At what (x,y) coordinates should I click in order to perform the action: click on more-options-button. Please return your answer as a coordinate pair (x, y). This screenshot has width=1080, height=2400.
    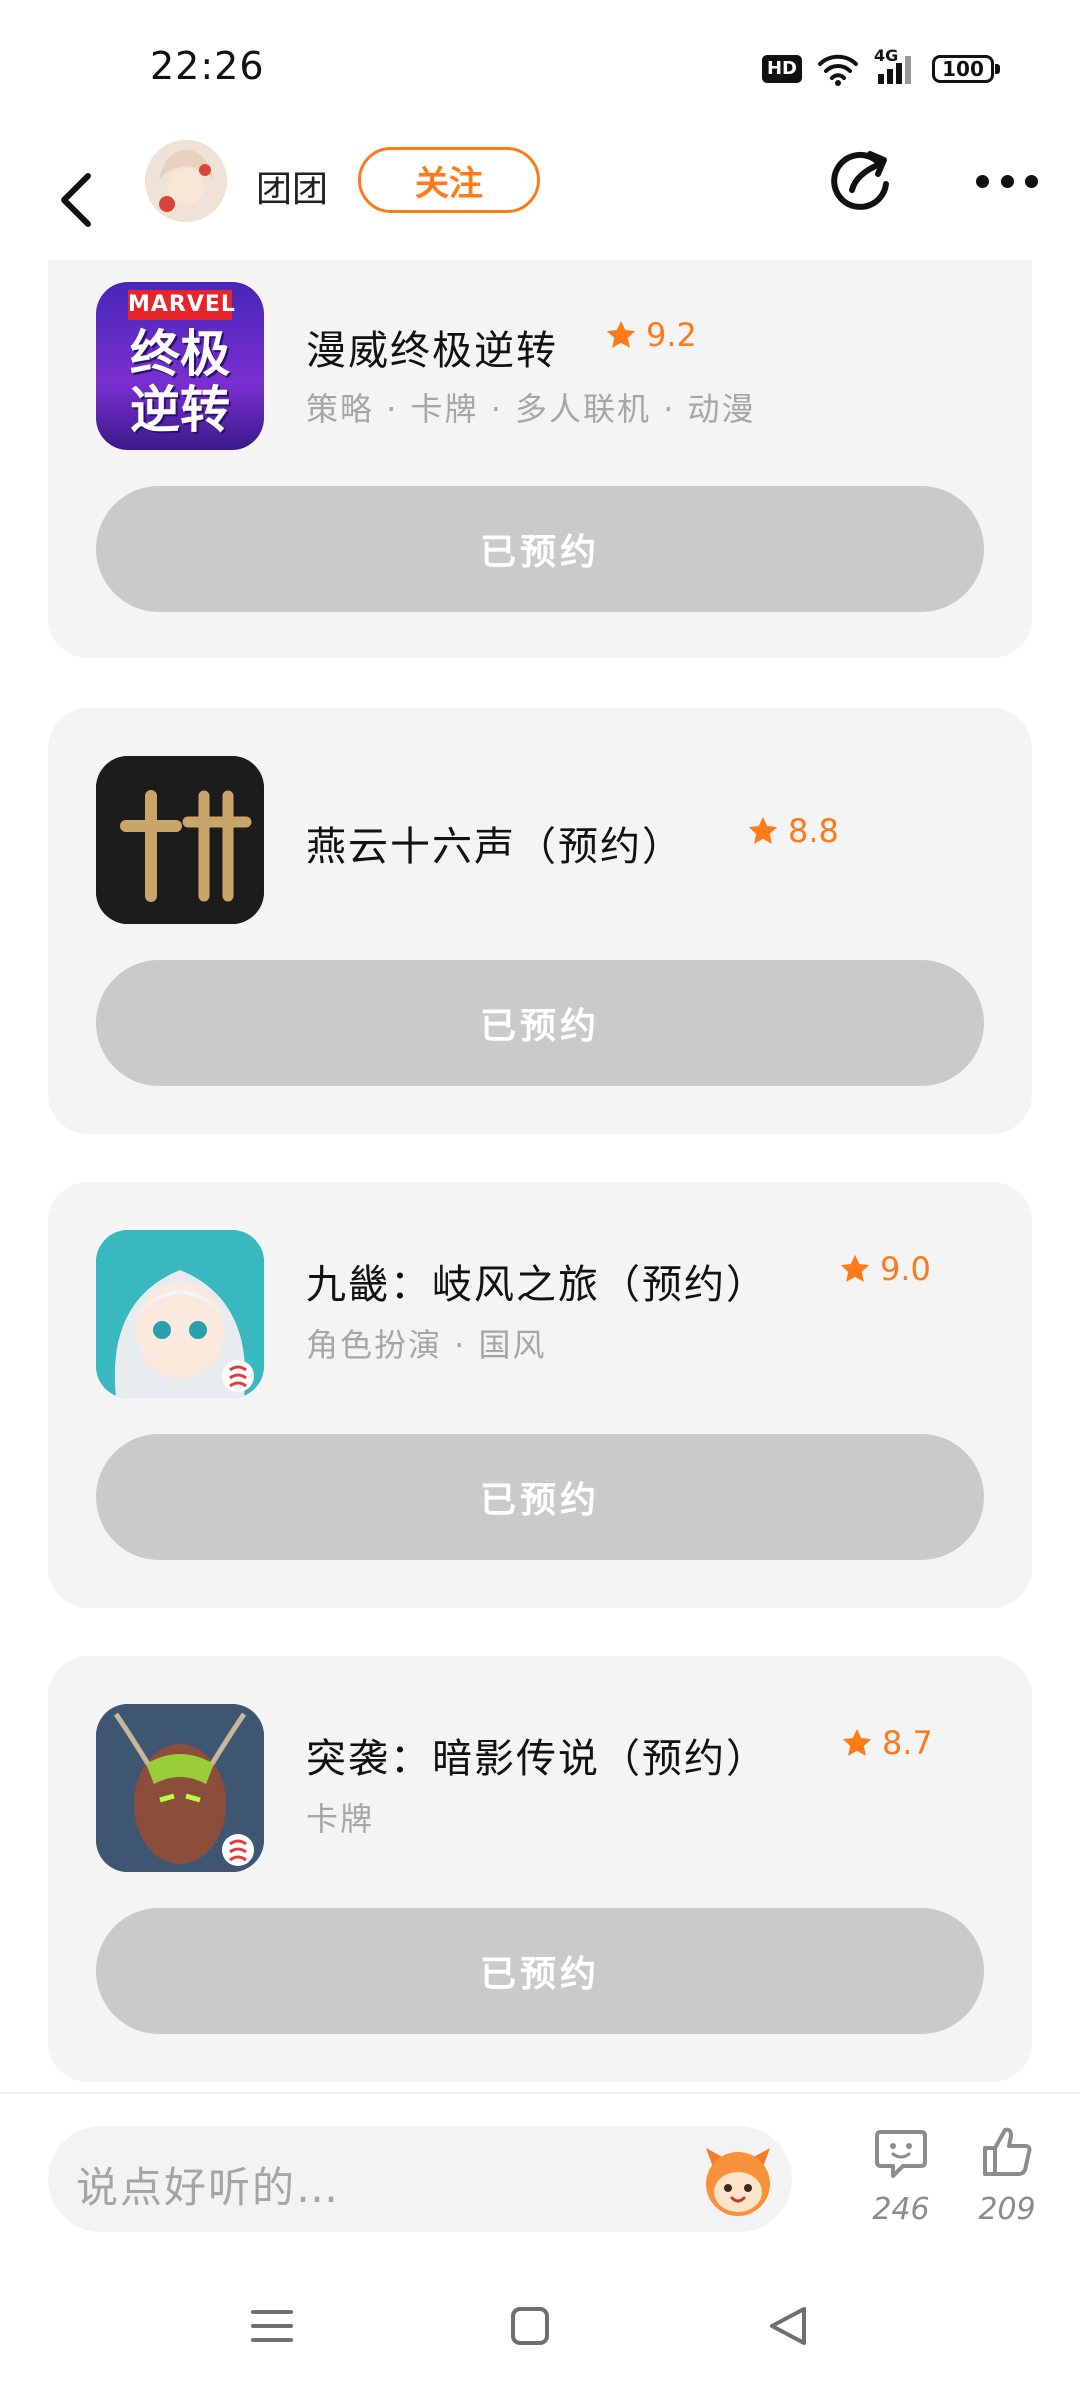
    Looking at the image, I should click on (1007, 181).